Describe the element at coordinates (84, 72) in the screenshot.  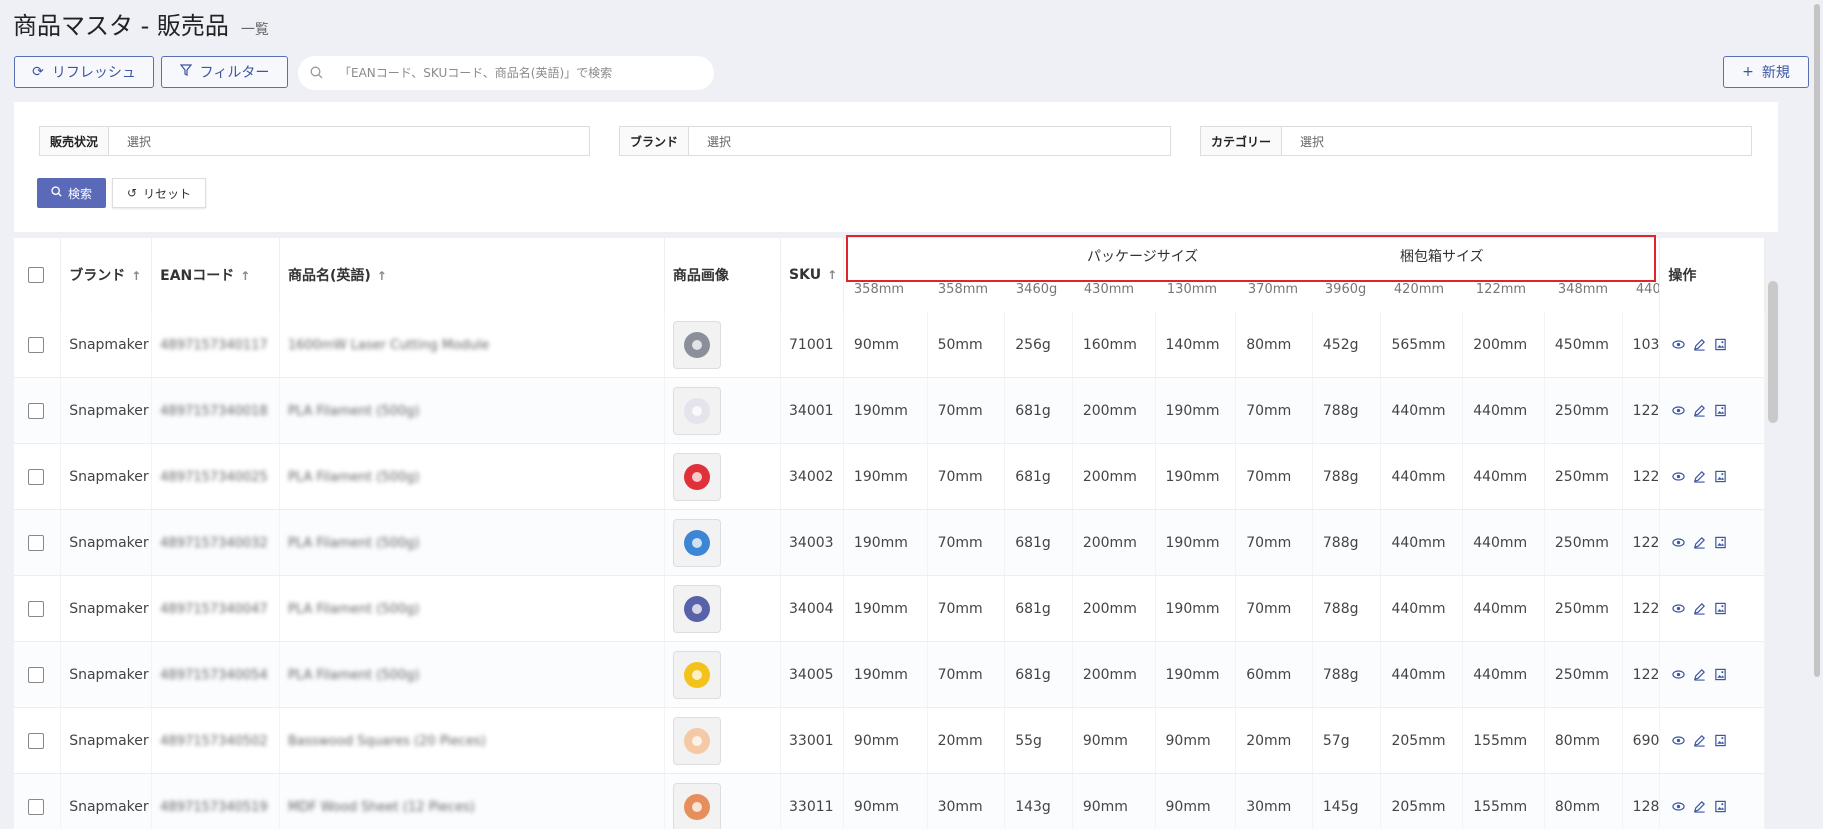
I see `refresh-button: ⟳ リフレッシュ` at that location.